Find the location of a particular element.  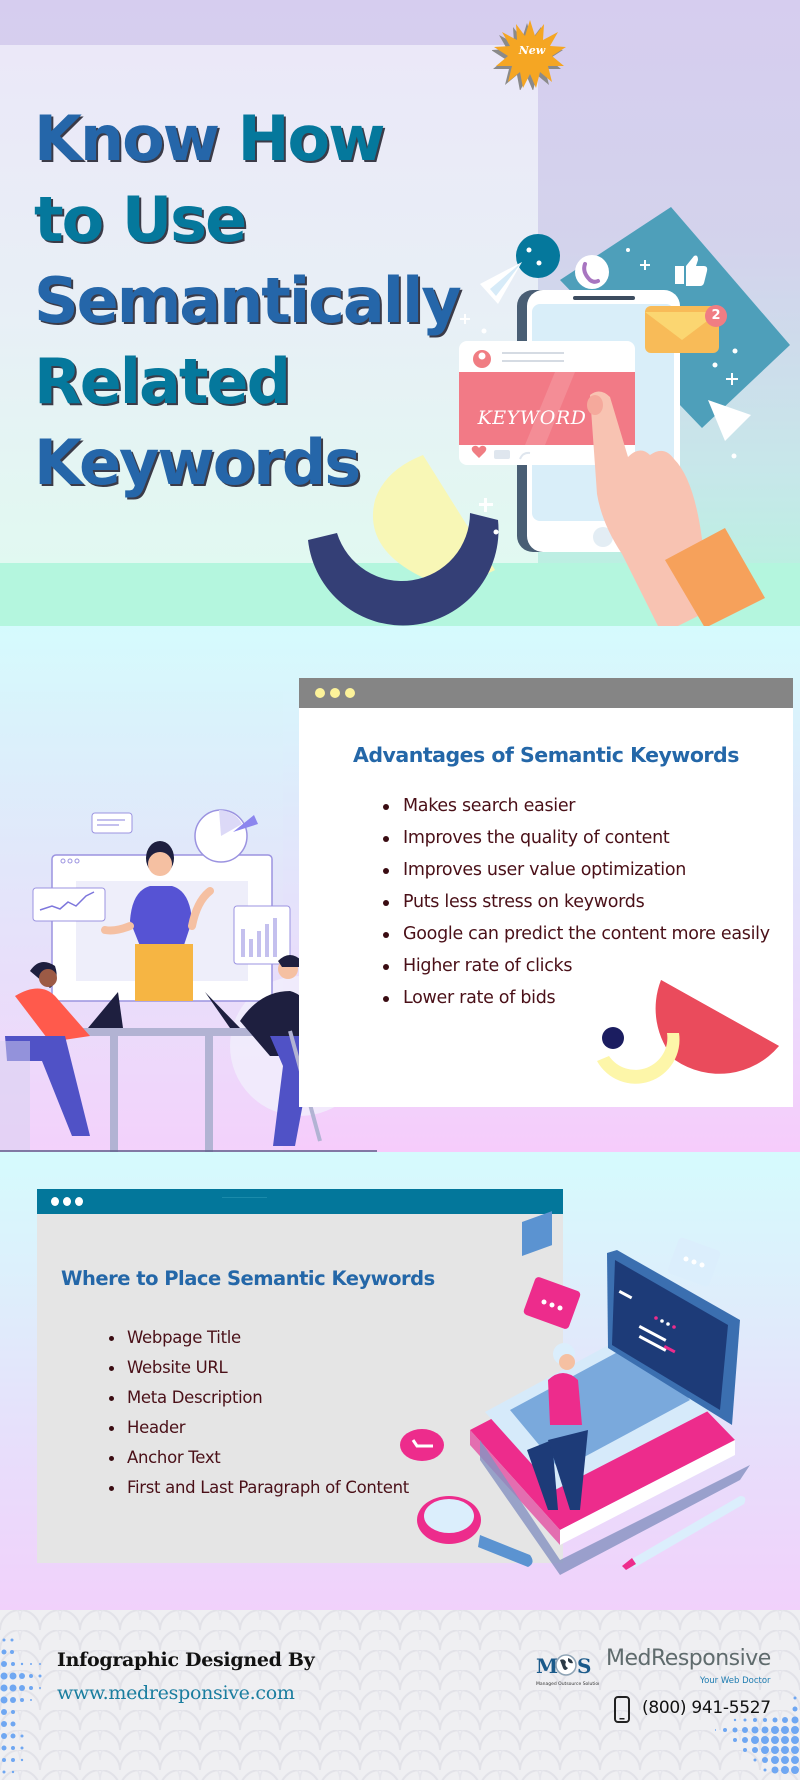

title-line-1: Know How is located at coordinates (264, 138).